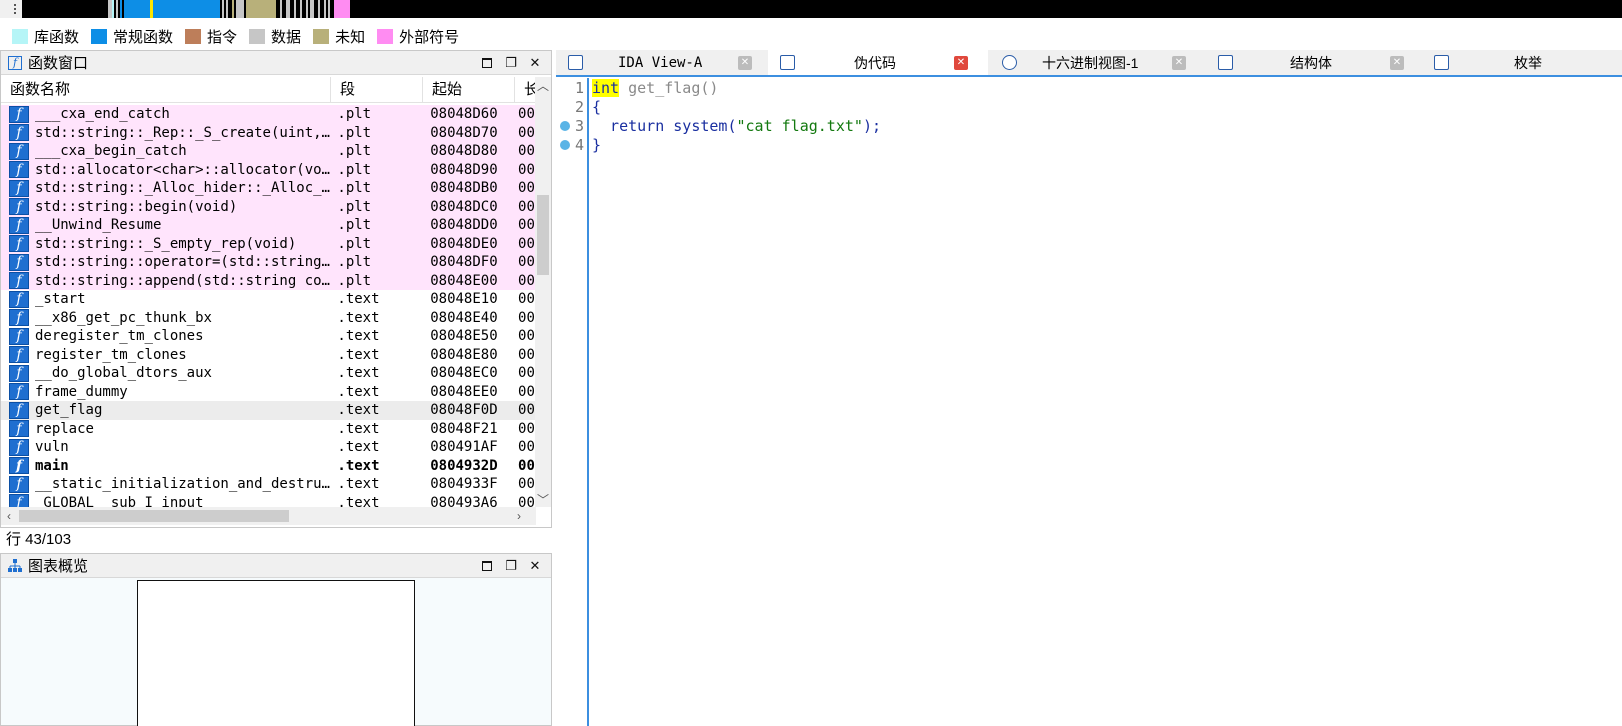 The image size is (1622, 726). I want to click on graph-overview-window: 图表概览 ❐ ✕, so click(276, 639).